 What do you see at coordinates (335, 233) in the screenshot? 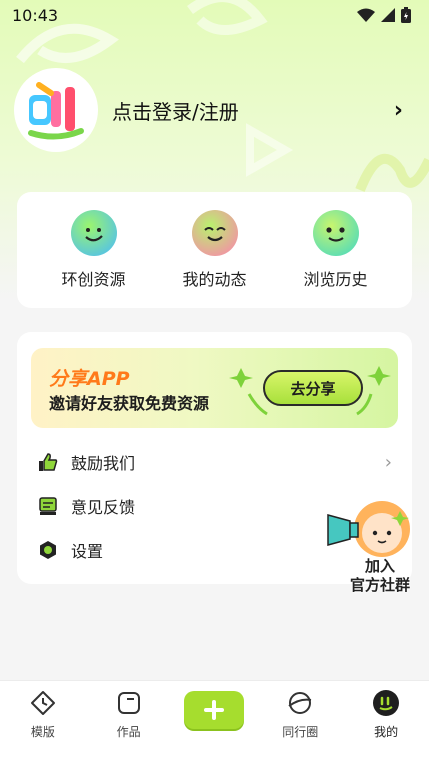
I see `smiley-teal-icon` at bounding box center [335, 233].